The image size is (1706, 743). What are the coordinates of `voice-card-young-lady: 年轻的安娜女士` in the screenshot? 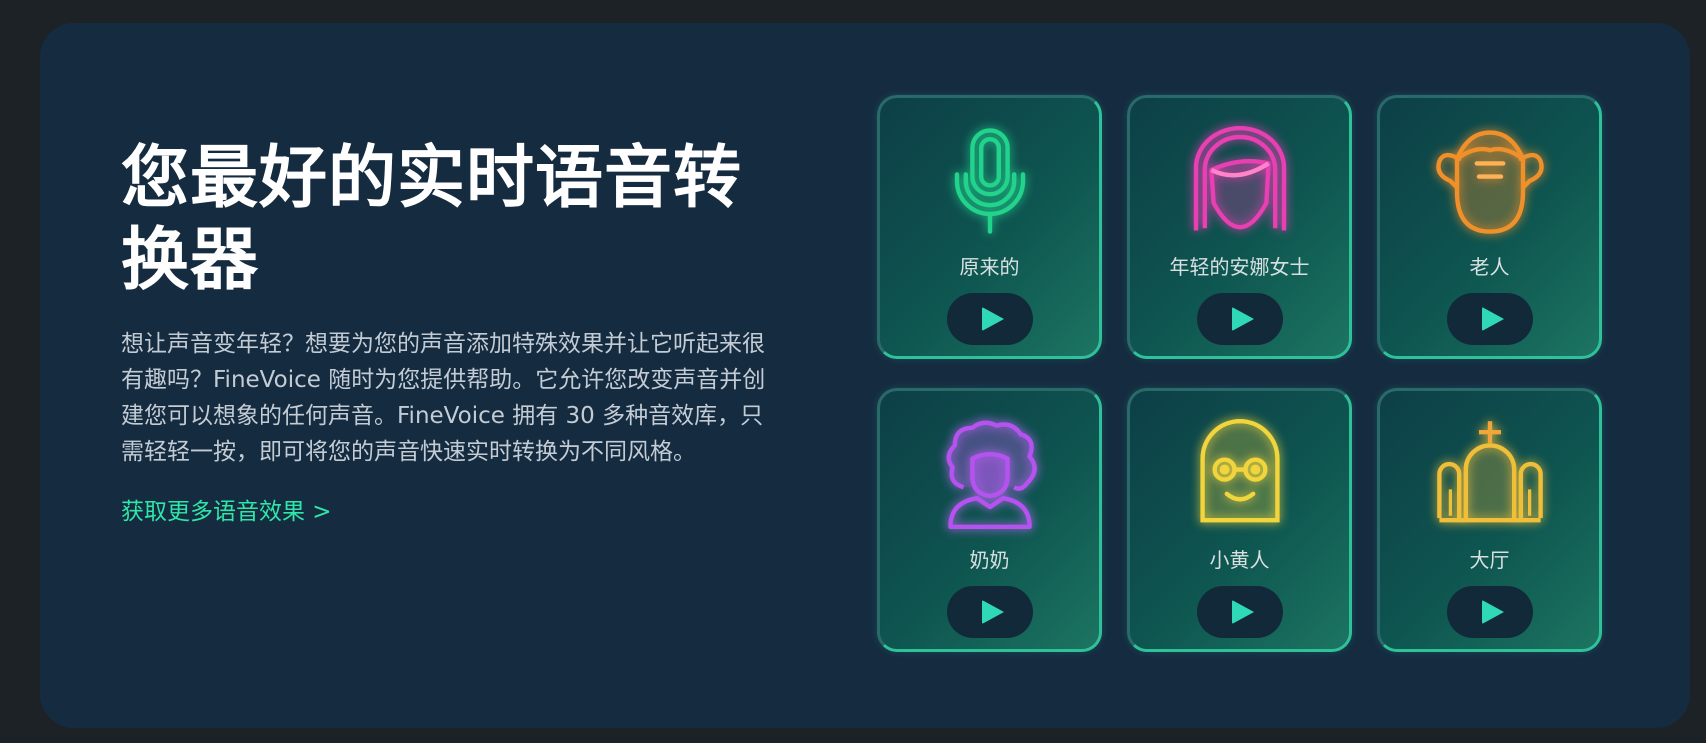 It's located at (1239, 227).